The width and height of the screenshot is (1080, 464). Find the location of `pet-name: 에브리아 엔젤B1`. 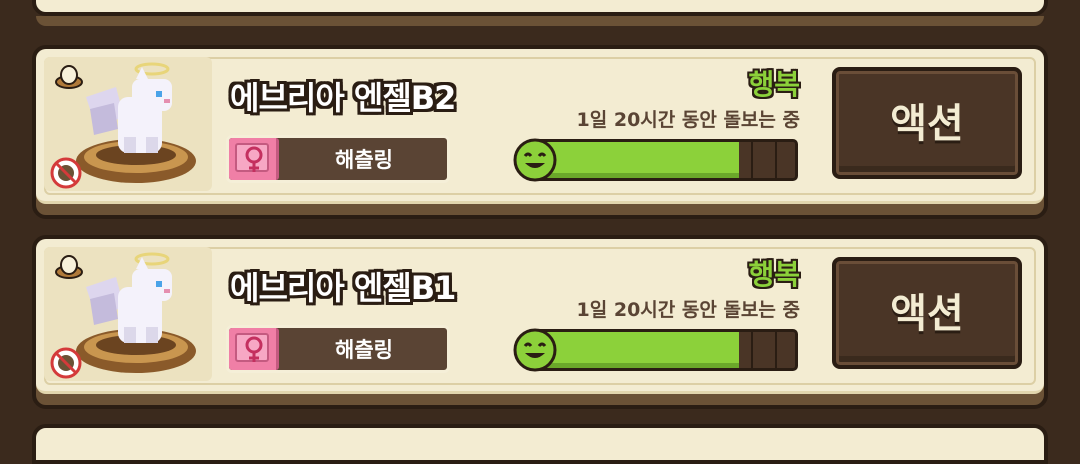

pet-name: 에브리아 엔젤B1 is located at coordinates (343, 288).